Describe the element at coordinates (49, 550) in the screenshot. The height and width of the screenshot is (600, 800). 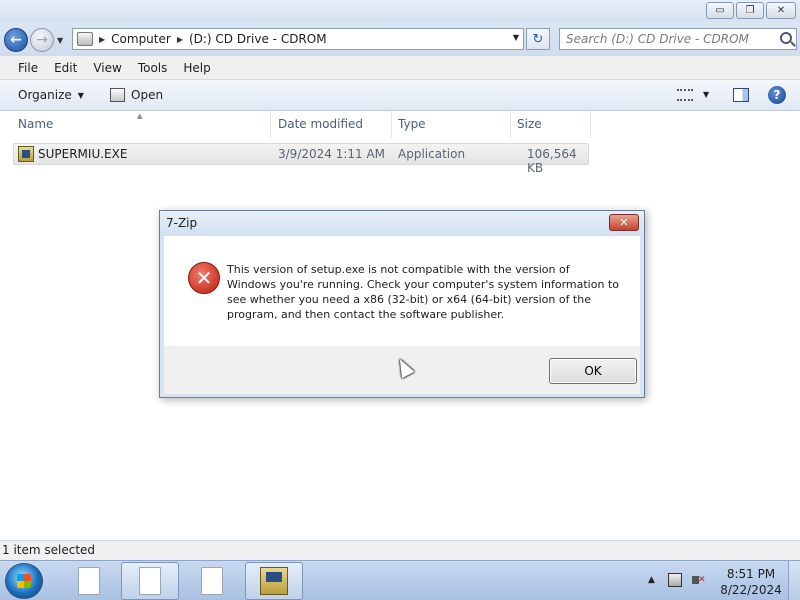
I see `selection-status: 1 item selected` at that location.